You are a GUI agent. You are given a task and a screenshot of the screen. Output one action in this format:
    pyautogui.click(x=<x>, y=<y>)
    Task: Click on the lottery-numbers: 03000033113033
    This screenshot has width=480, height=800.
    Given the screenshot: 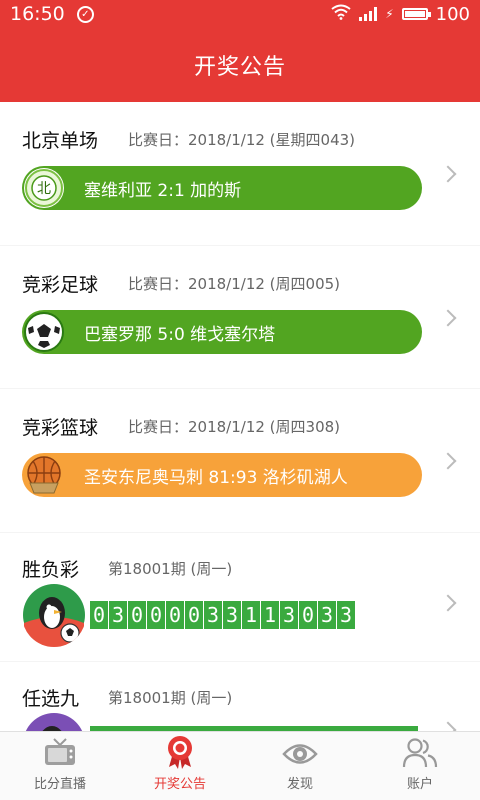 What is the action you would take?
    pyautogui.click(x=222, y=615)
    